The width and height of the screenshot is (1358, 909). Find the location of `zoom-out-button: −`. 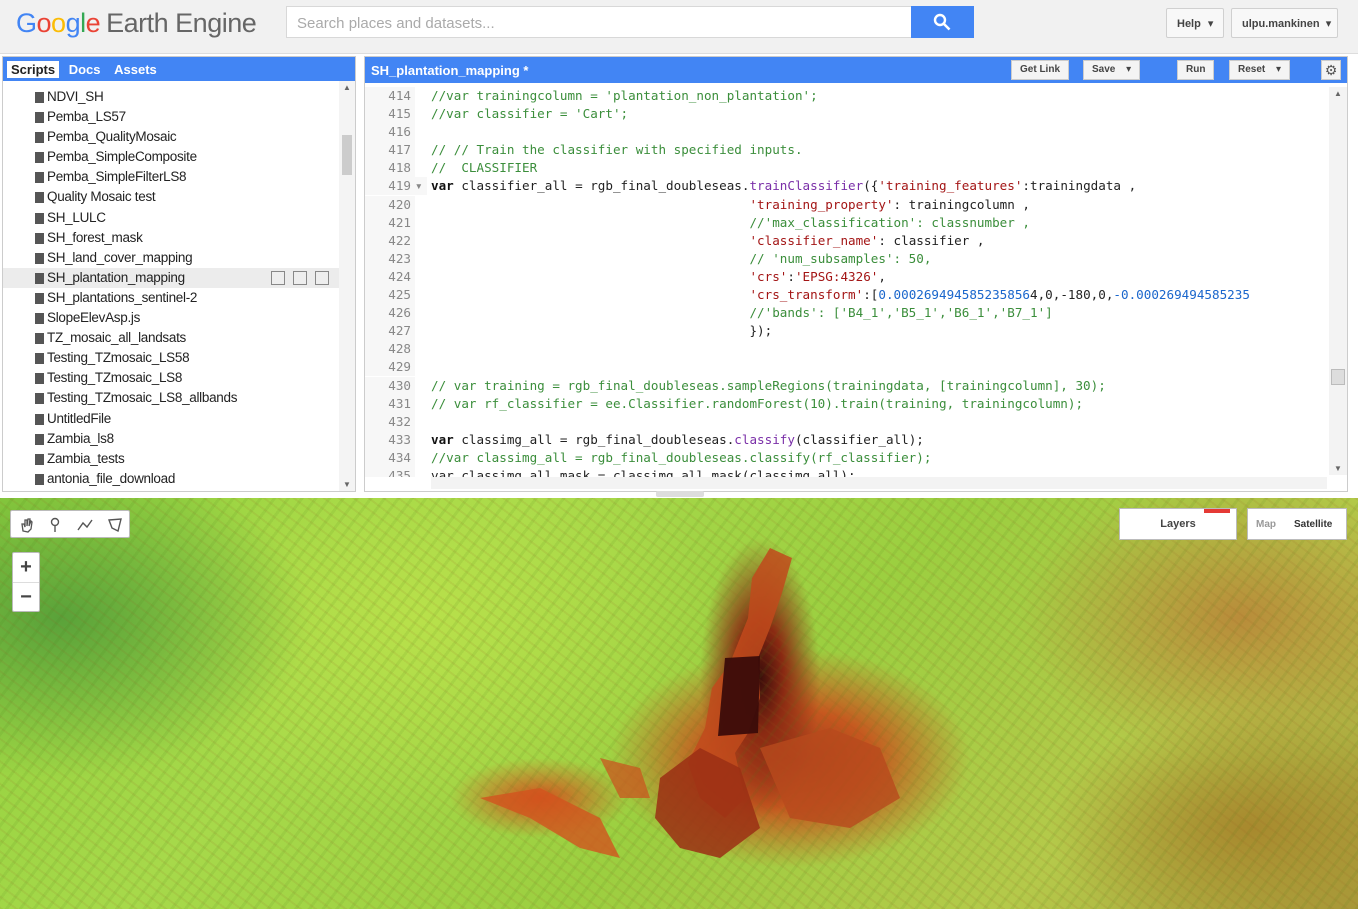

zoom-out-button: − is located at coordinates (26, 596).